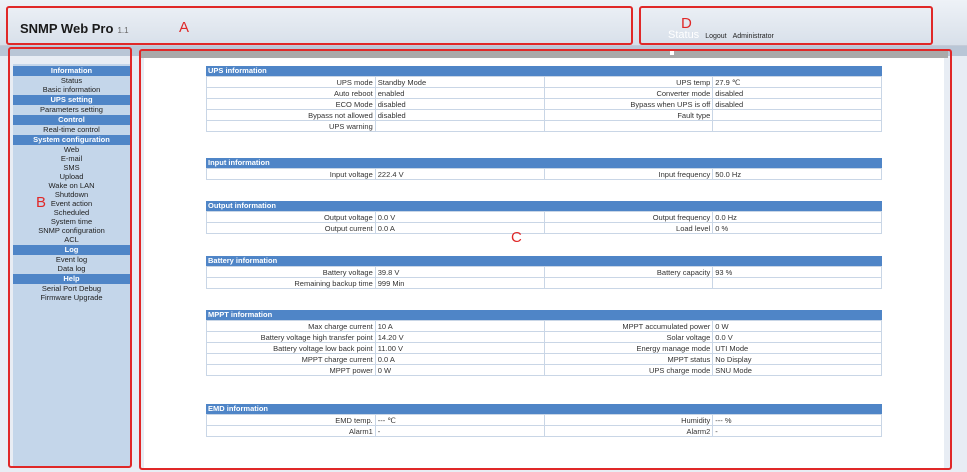 Image resolution: width=967 pixels, height=472 pixels. What do you see at coordinates (686, 23) in the screenshot?
I see `annotation-label-d: D` at bounding box center [686, 23].